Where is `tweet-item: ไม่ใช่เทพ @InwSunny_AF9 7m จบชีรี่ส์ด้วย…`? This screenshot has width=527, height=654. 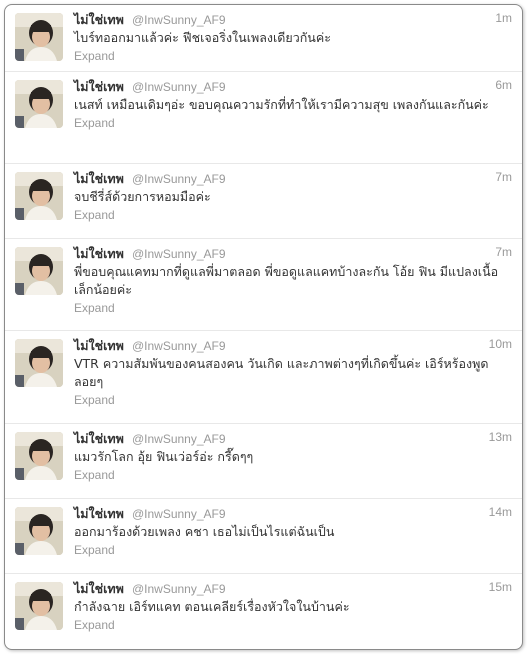
tweet-item: ไม่ใช่เทพ @InwSunny_AF9 7m จบชีรี่ส์ด้วย… is located at coordinates (263, 201).